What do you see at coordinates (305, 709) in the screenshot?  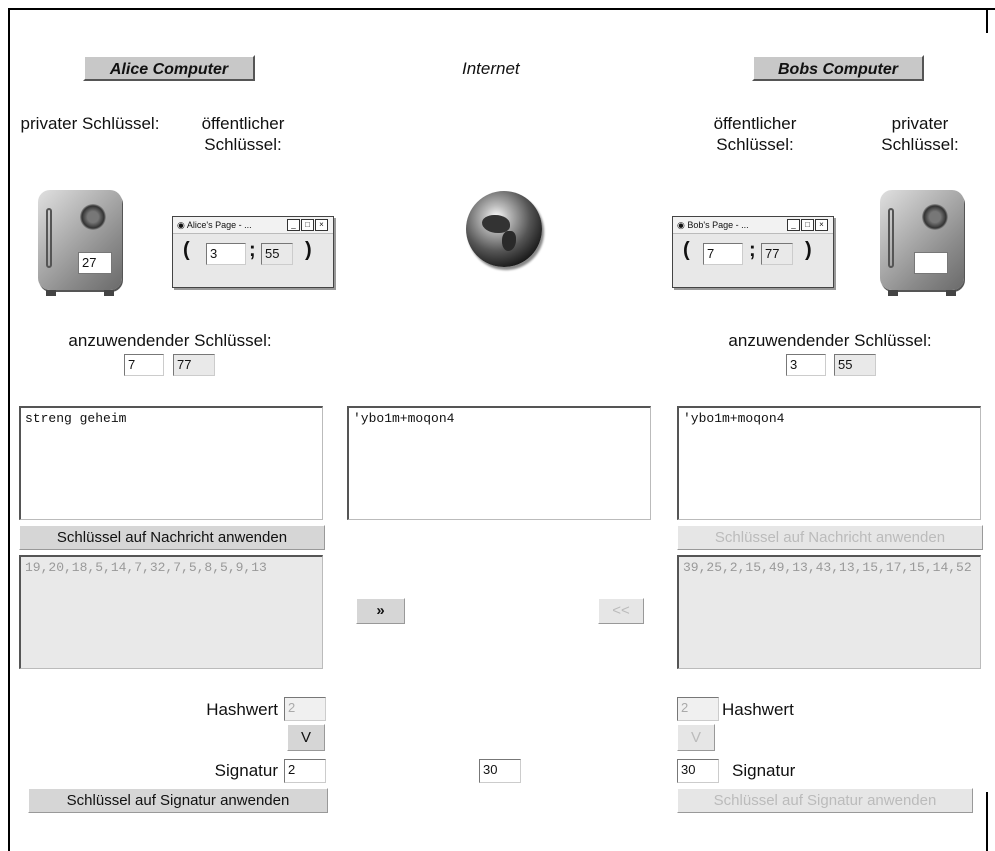 I see `alice-hash-input: 2` at bounding box center [305, 709].